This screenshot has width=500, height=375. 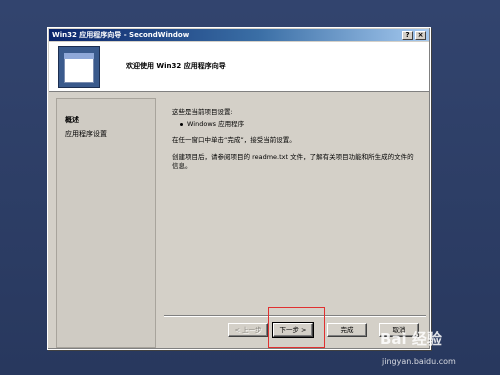 I want to click on wizard-header: 欢迎使用 Win32 应用程序向导, so click(x=239, y=67).